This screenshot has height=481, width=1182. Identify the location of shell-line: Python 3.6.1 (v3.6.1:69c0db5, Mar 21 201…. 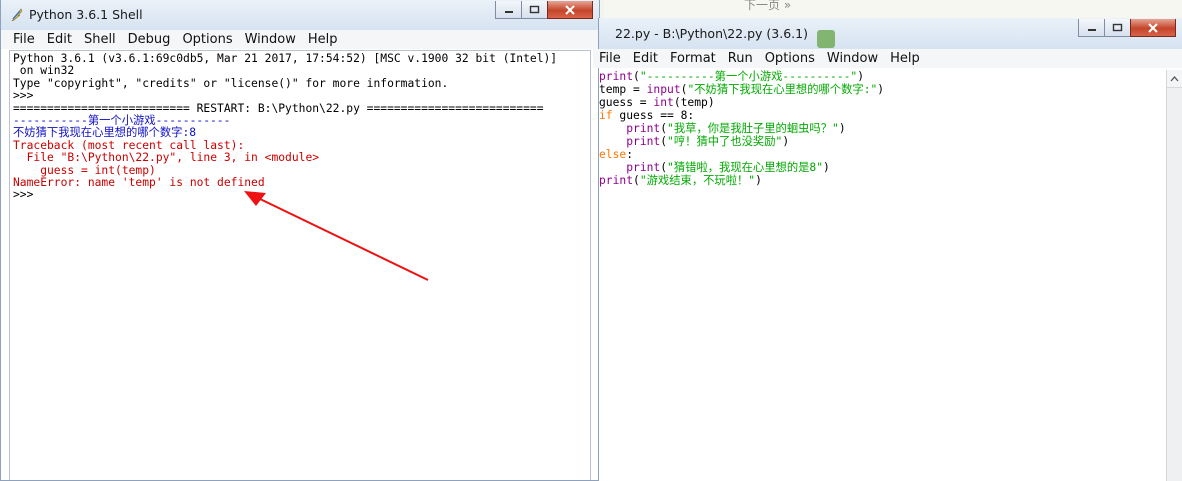
(285, 58).